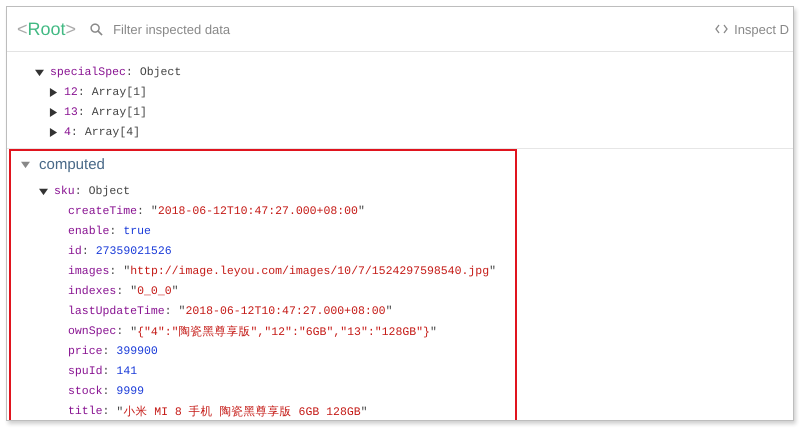 The image size is (806, 433). What do you see at coordinates (72, 164) in the screenshot?
I see `section-title: computed` at bounding box center [72, 164].